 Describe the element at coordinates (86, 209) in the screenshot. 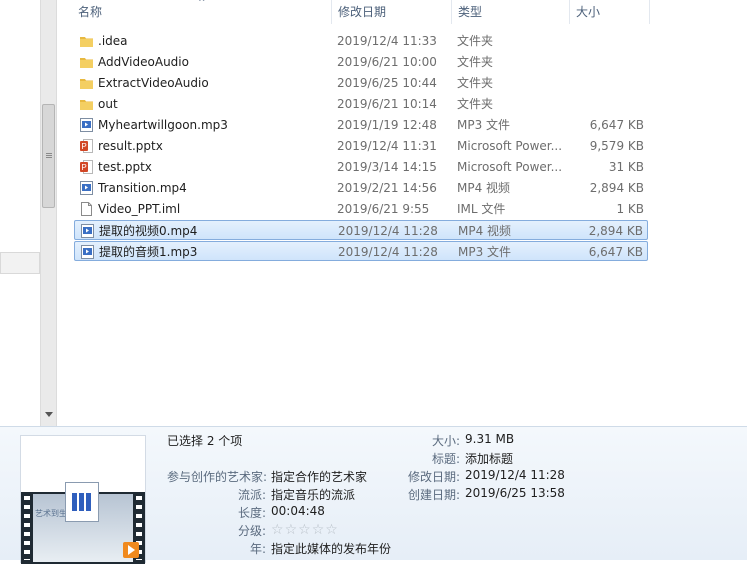

I see `blank-file-icon` at that location.